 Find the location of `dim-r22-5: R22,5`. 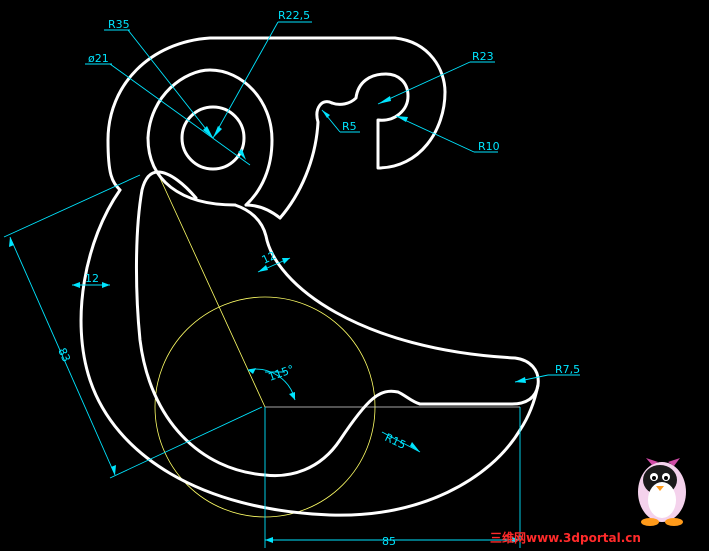

dim-r22-5: R22,5 is located at coordinates (294, 15).